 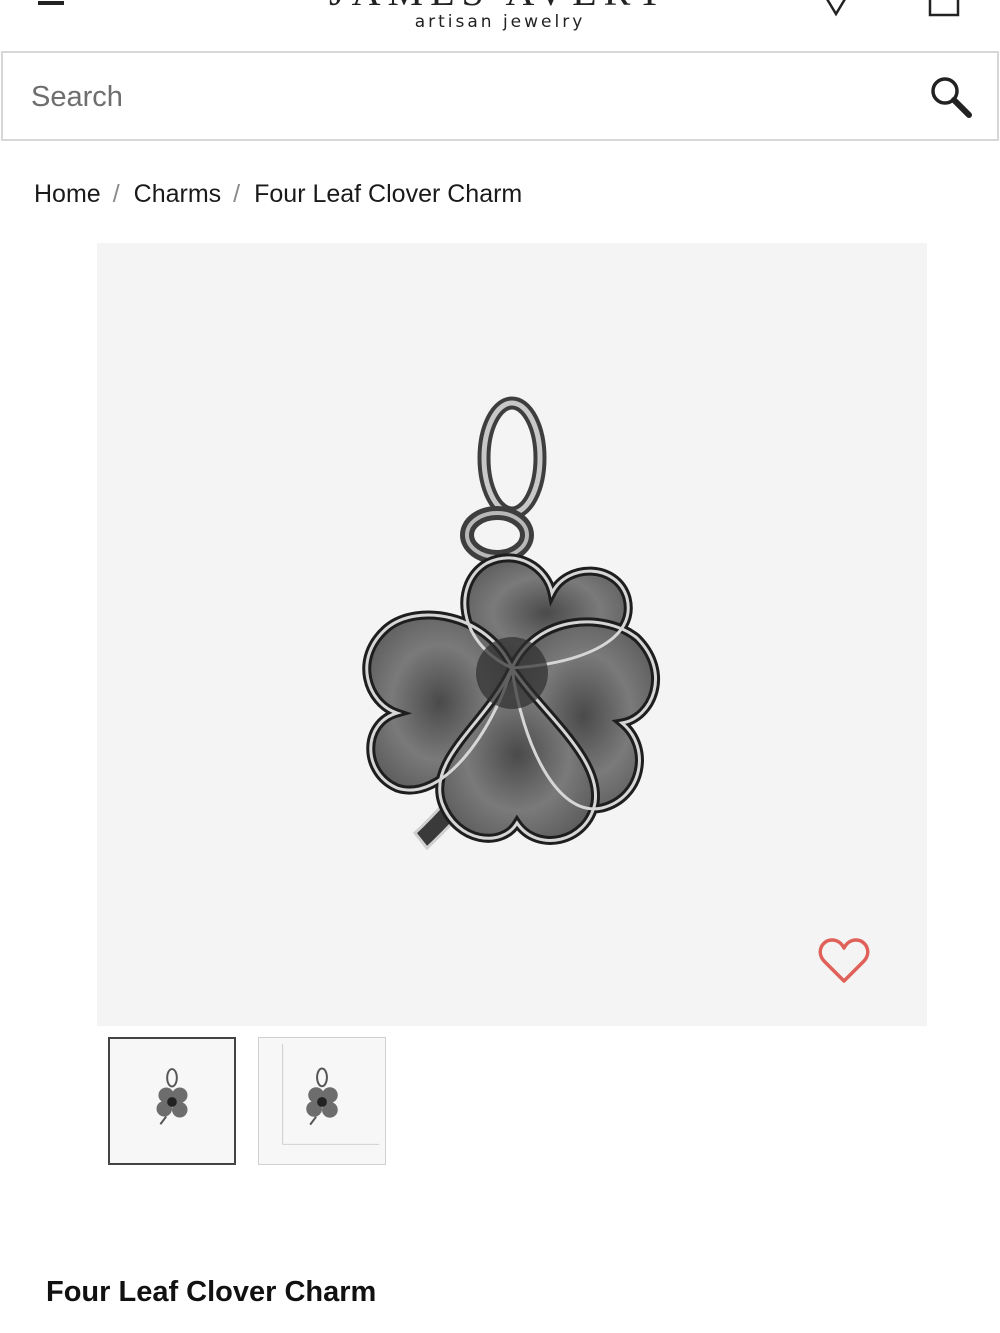 I want to click on breadcrumb-home: Home, so click(x=67, y=194).